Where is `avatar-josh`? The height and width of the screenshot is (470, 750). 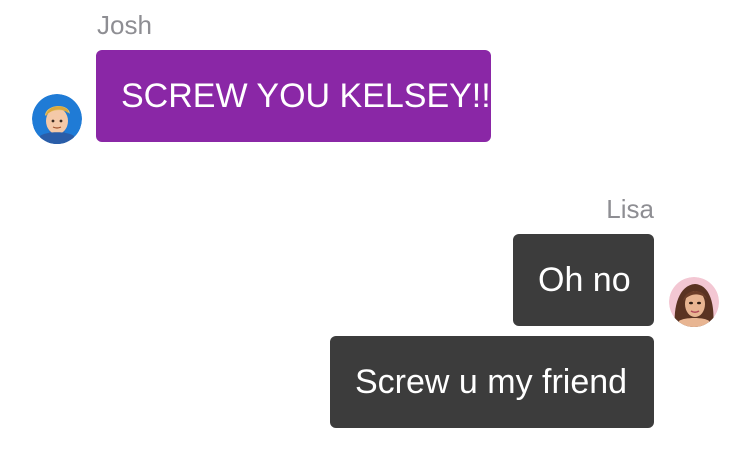 avatar-josh is located at coordinates (57, 119).